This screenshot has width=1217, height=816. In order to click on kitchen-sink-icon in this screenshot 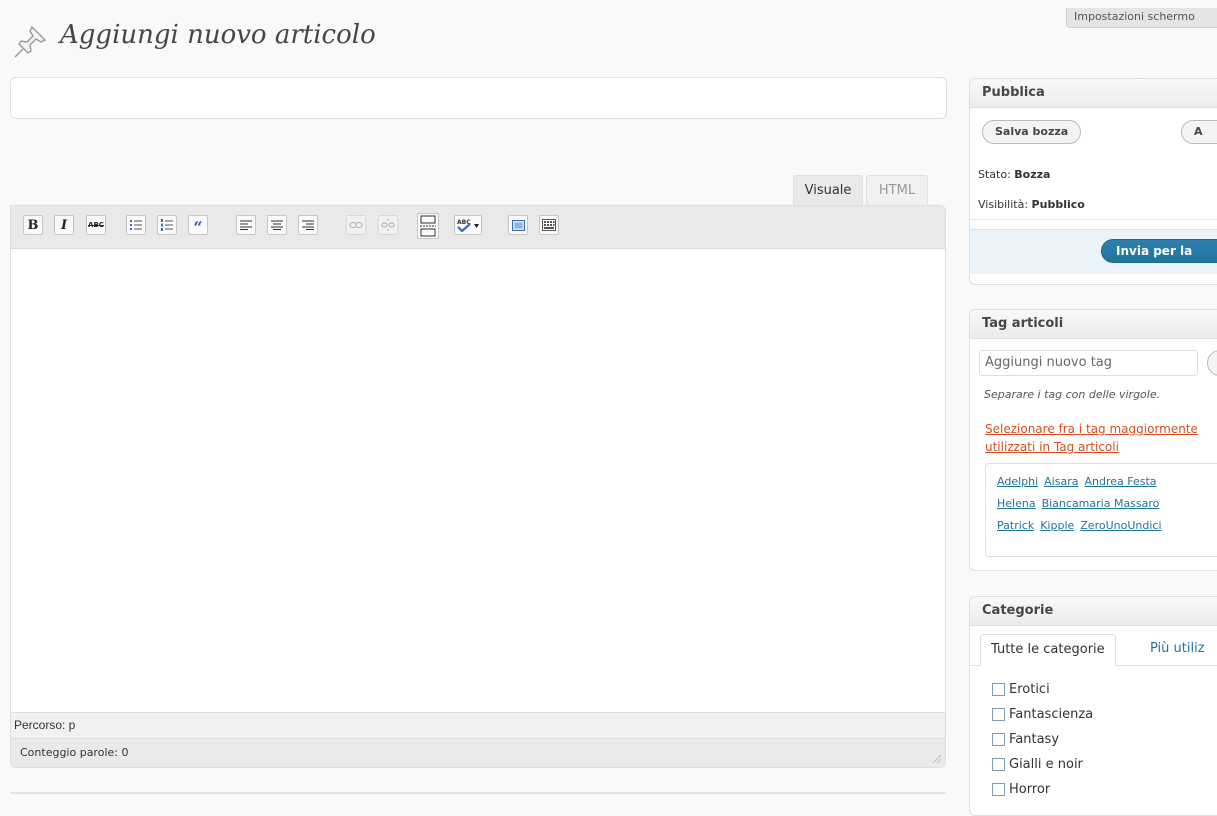, I will do `click(549, 225)`.